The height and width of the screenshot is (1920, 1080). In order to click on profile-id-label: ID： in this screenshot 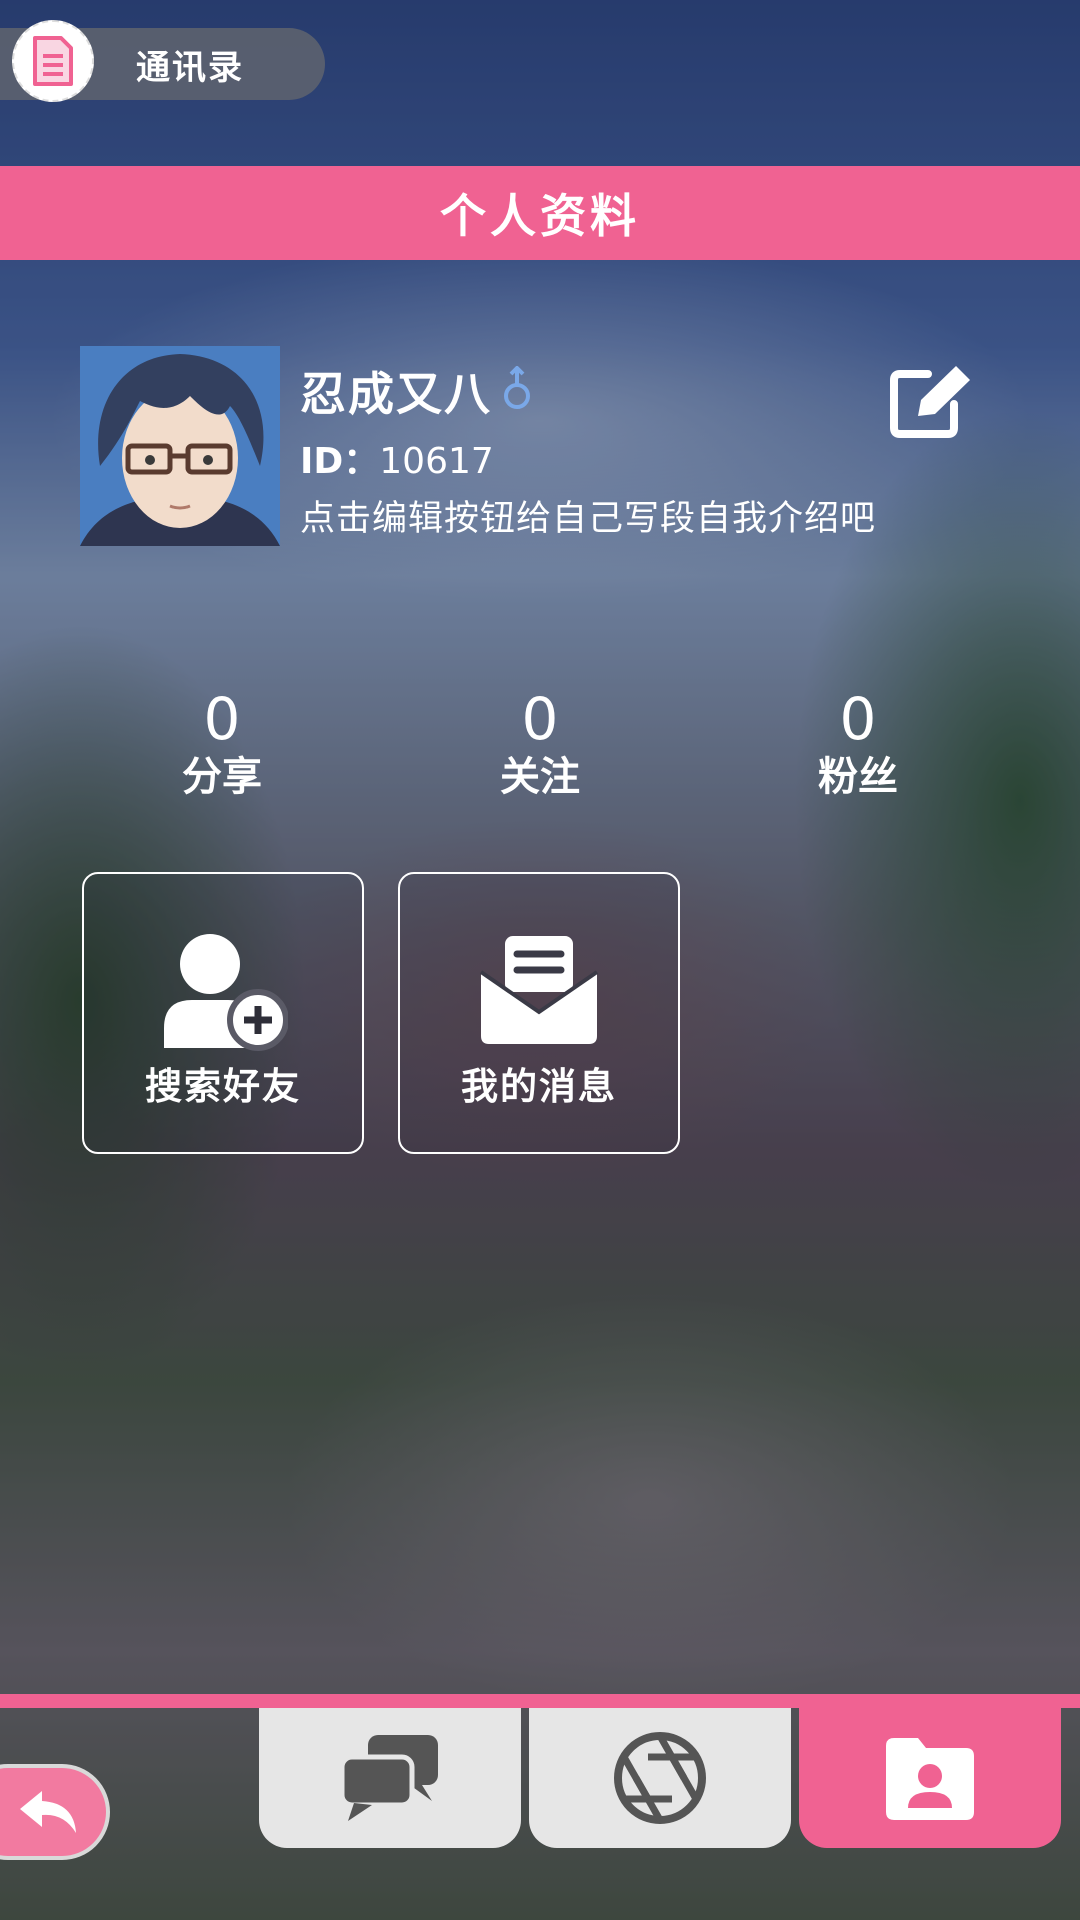, I will do `click(340, 461)`.